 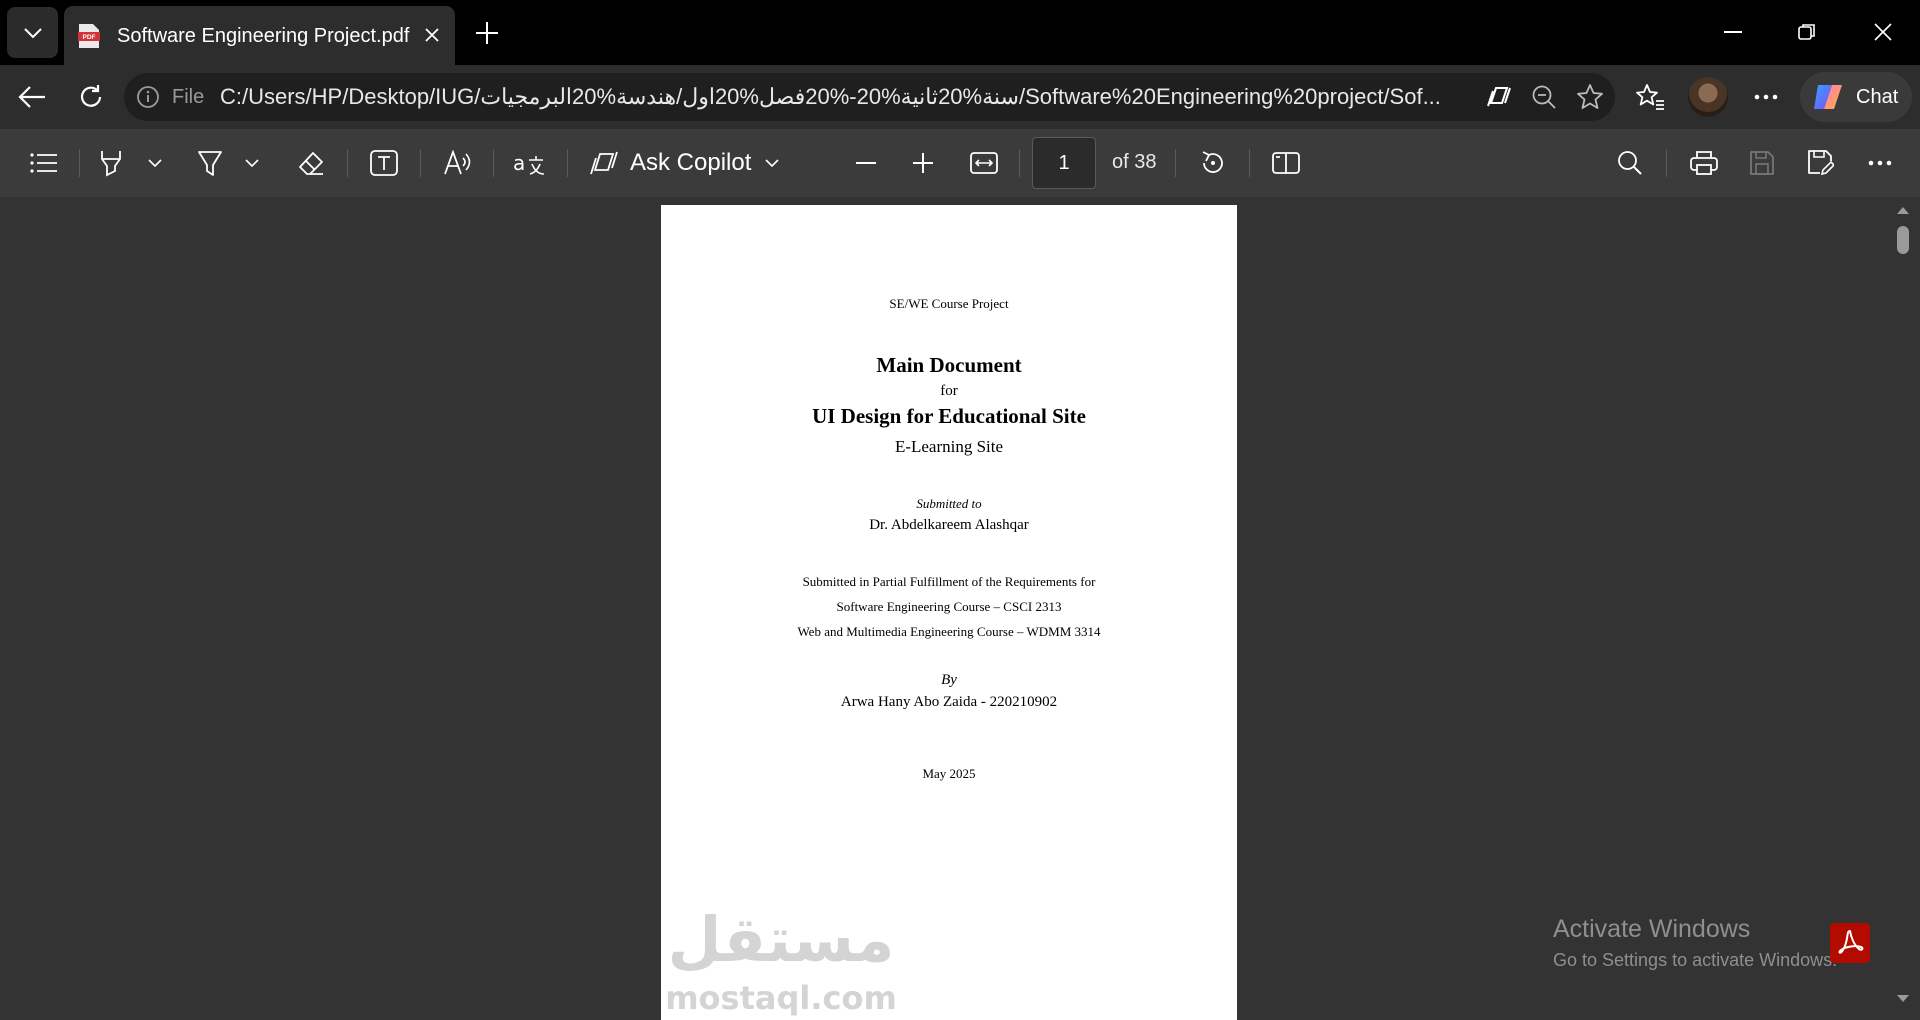 I want to click on printer-icon, so click(x=1704, y=163).